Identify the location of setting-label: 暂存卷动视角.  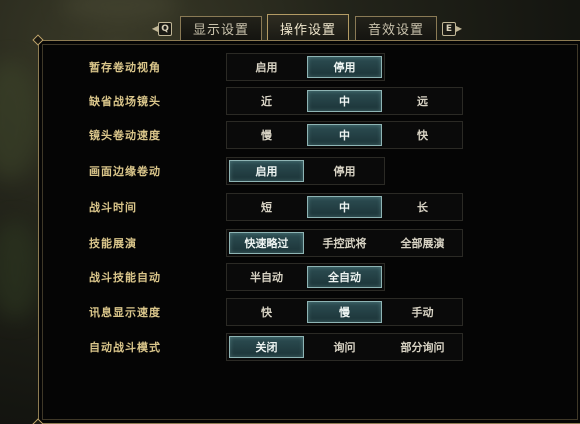
(125, 67).